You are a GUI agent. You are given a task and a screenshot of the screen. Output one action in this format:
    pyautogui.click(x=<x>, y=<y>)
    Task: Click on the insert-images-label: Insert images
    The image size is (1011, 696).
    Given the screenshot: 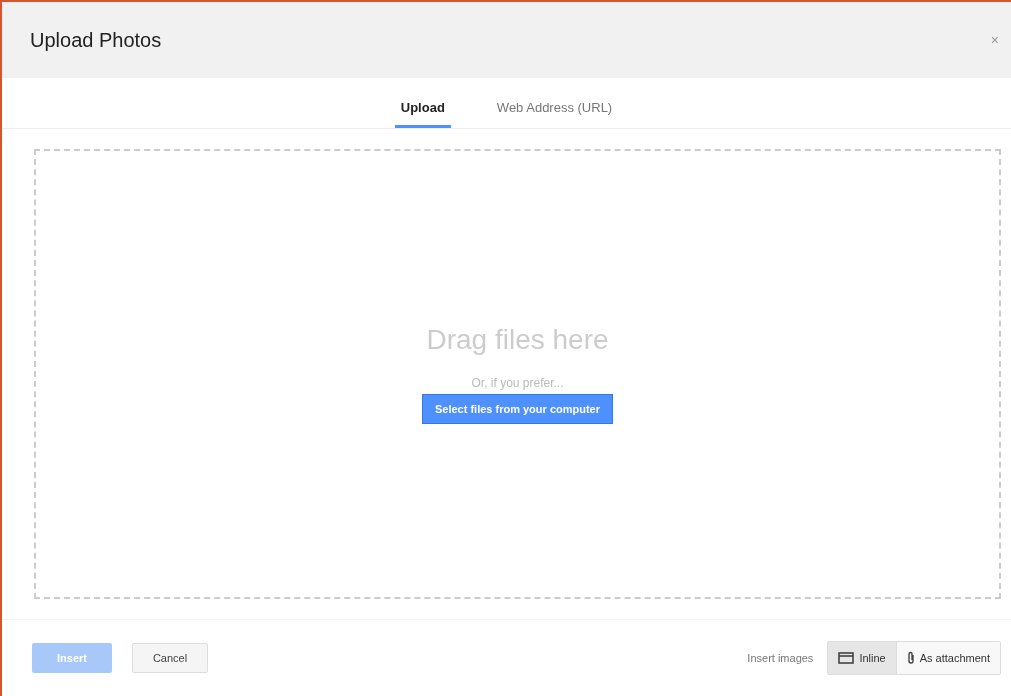 What is the action you would take?
    pyautogui.click(x=780, y=658)
    